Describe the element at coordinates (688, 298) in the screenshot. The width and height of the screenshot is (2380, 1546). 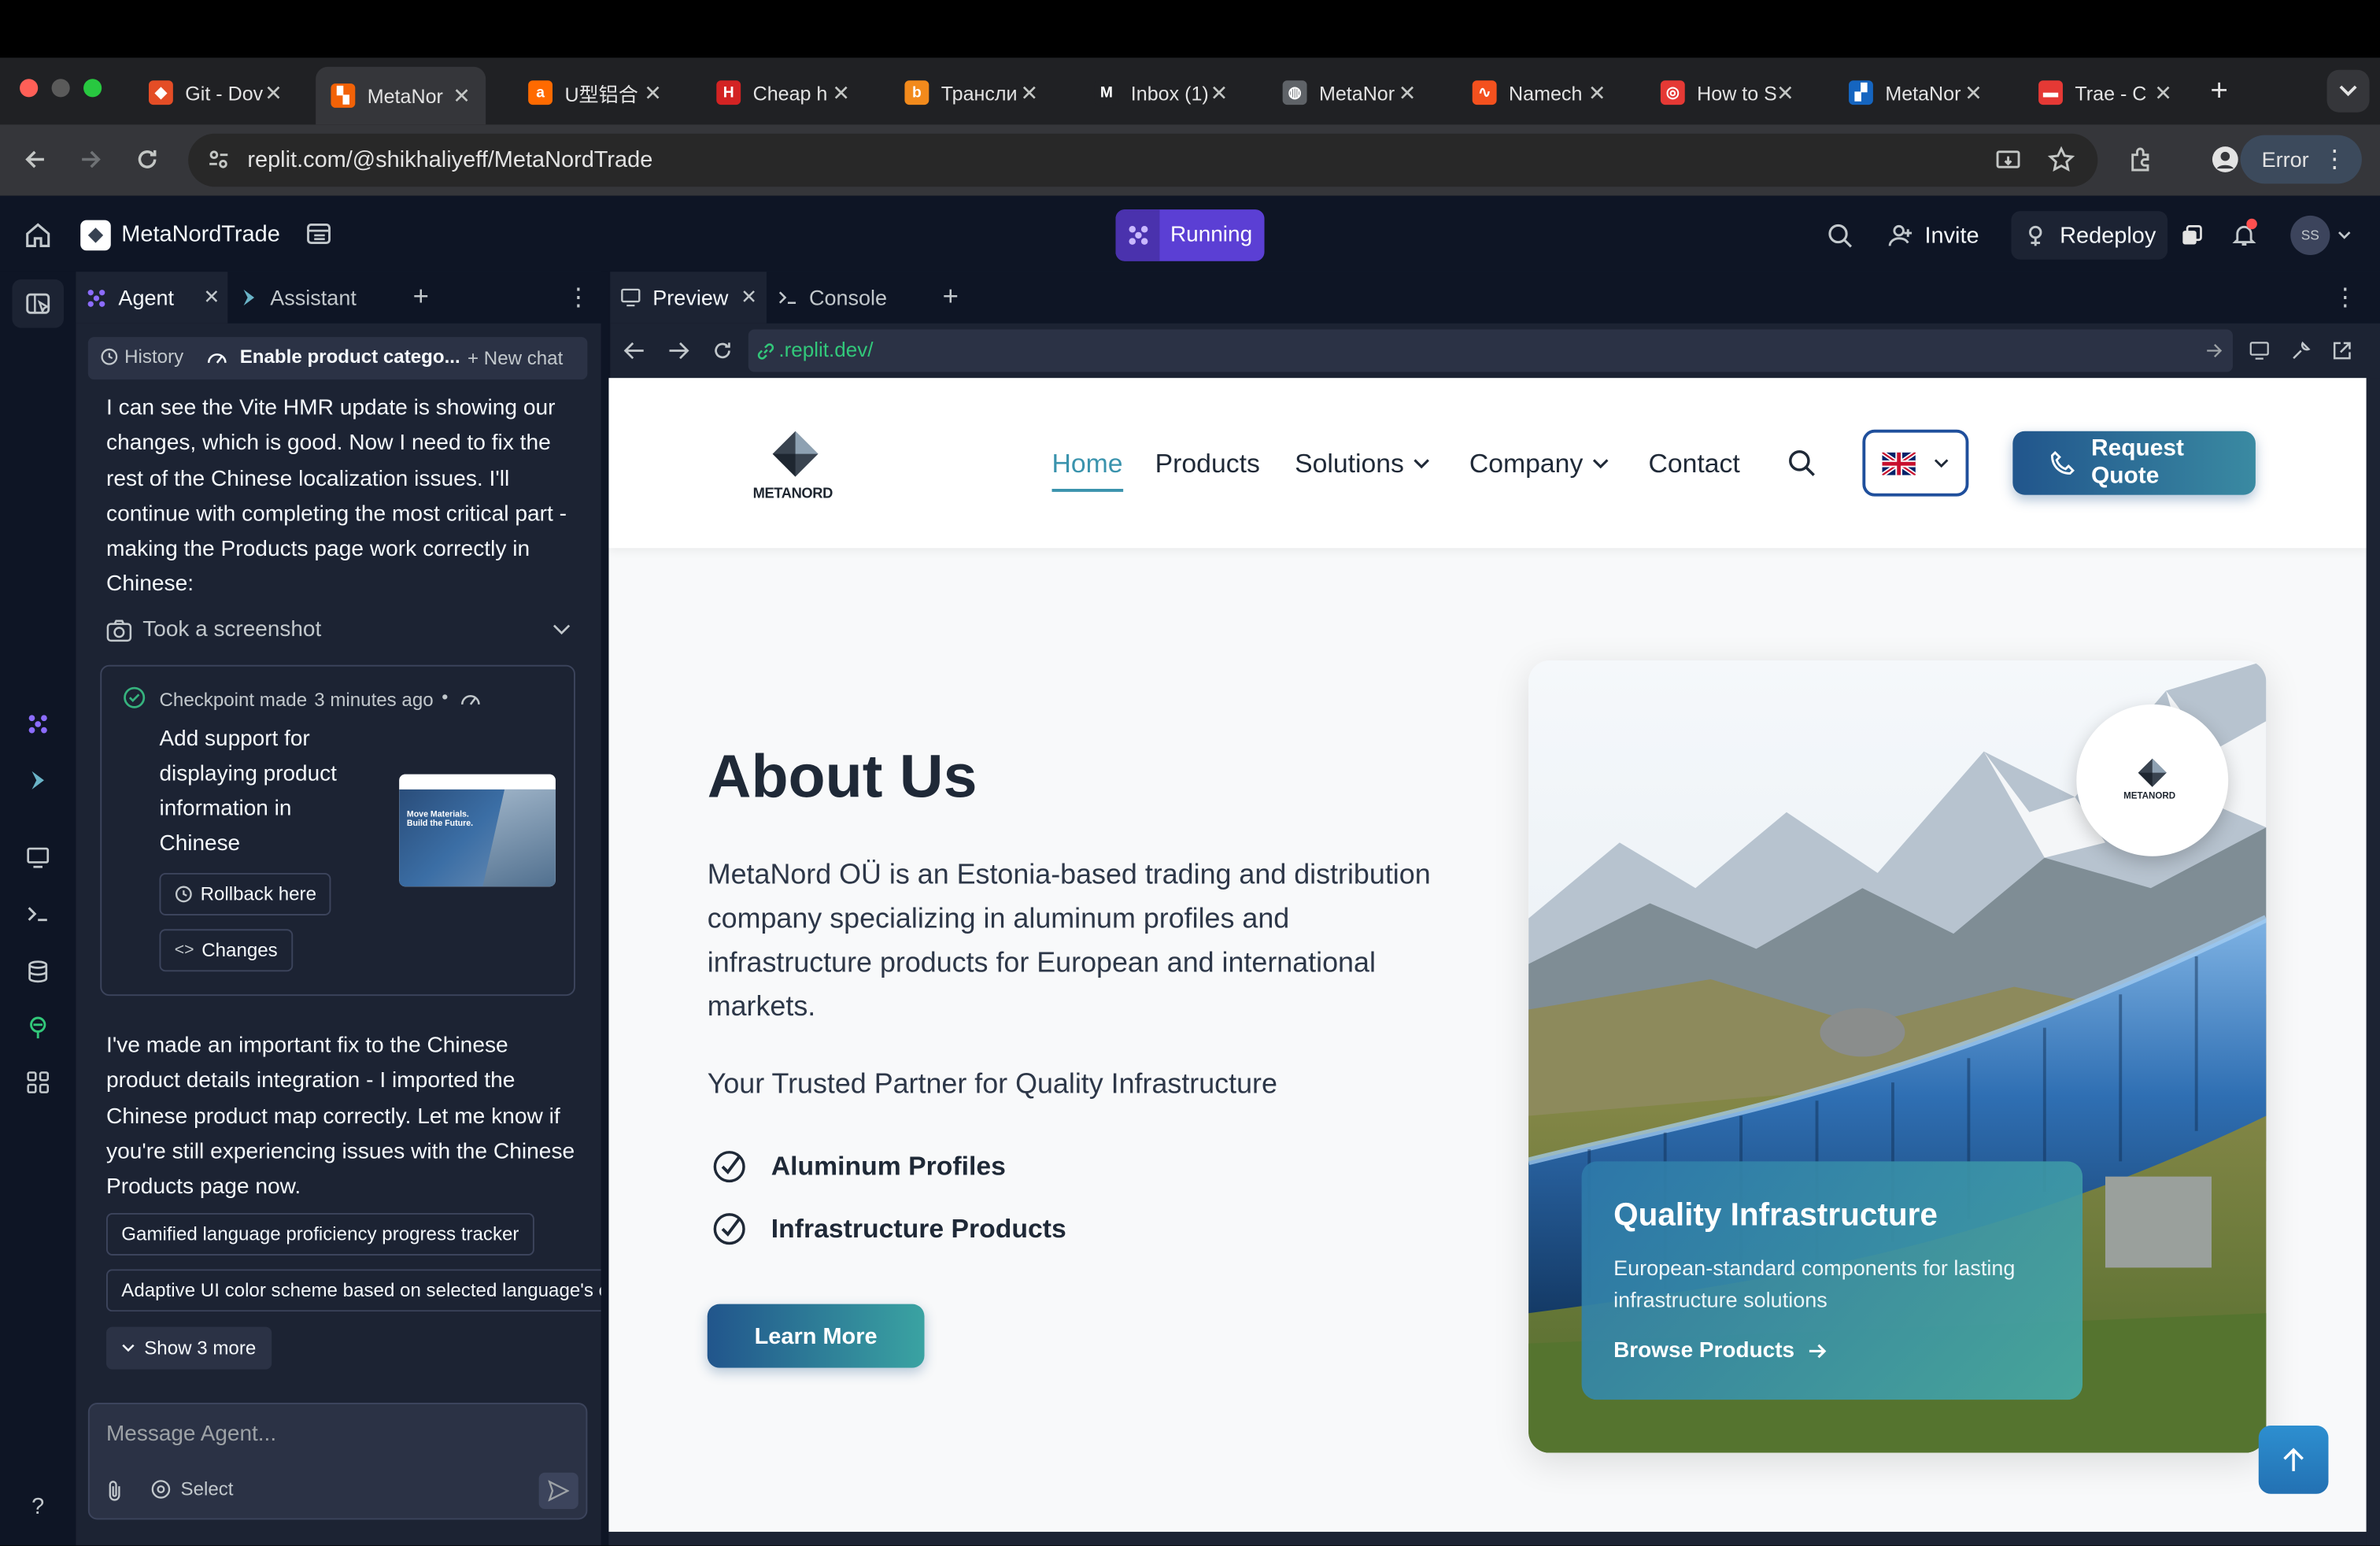
I see `tab-preview: Preview ✕` at that location.